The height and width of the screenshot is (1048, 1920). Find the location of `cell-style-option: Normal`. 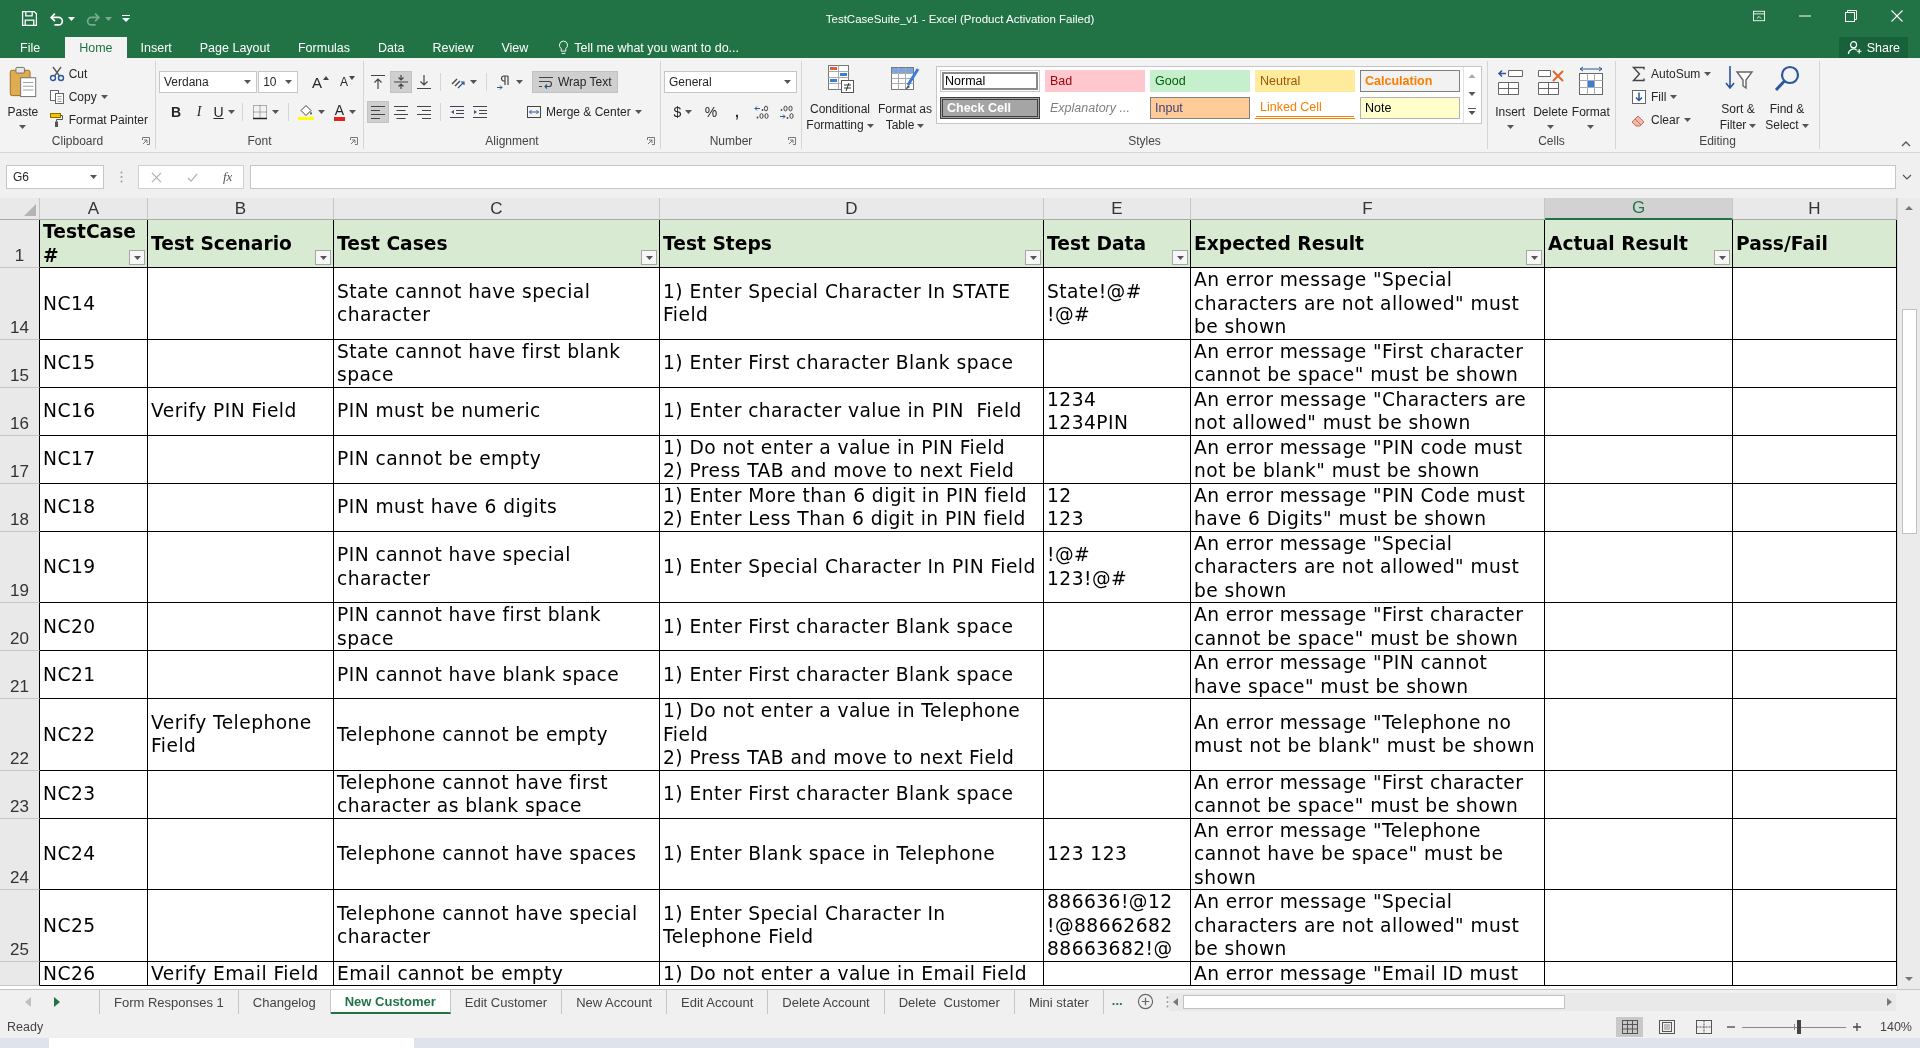

cell-style-option: Normal is located at coordinates (990, 81).